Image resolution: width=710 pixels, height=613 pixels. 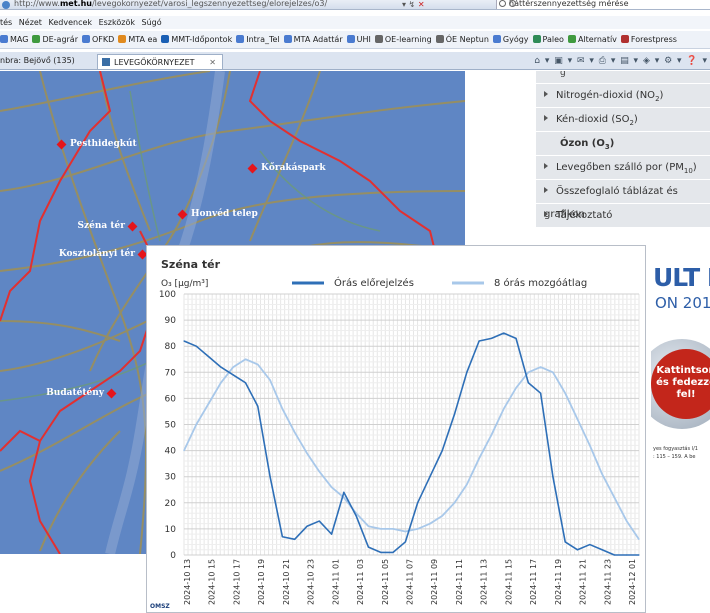 I want to click on nav-item: Levegőben szálló por (PM10), so click(x=623, y=168).